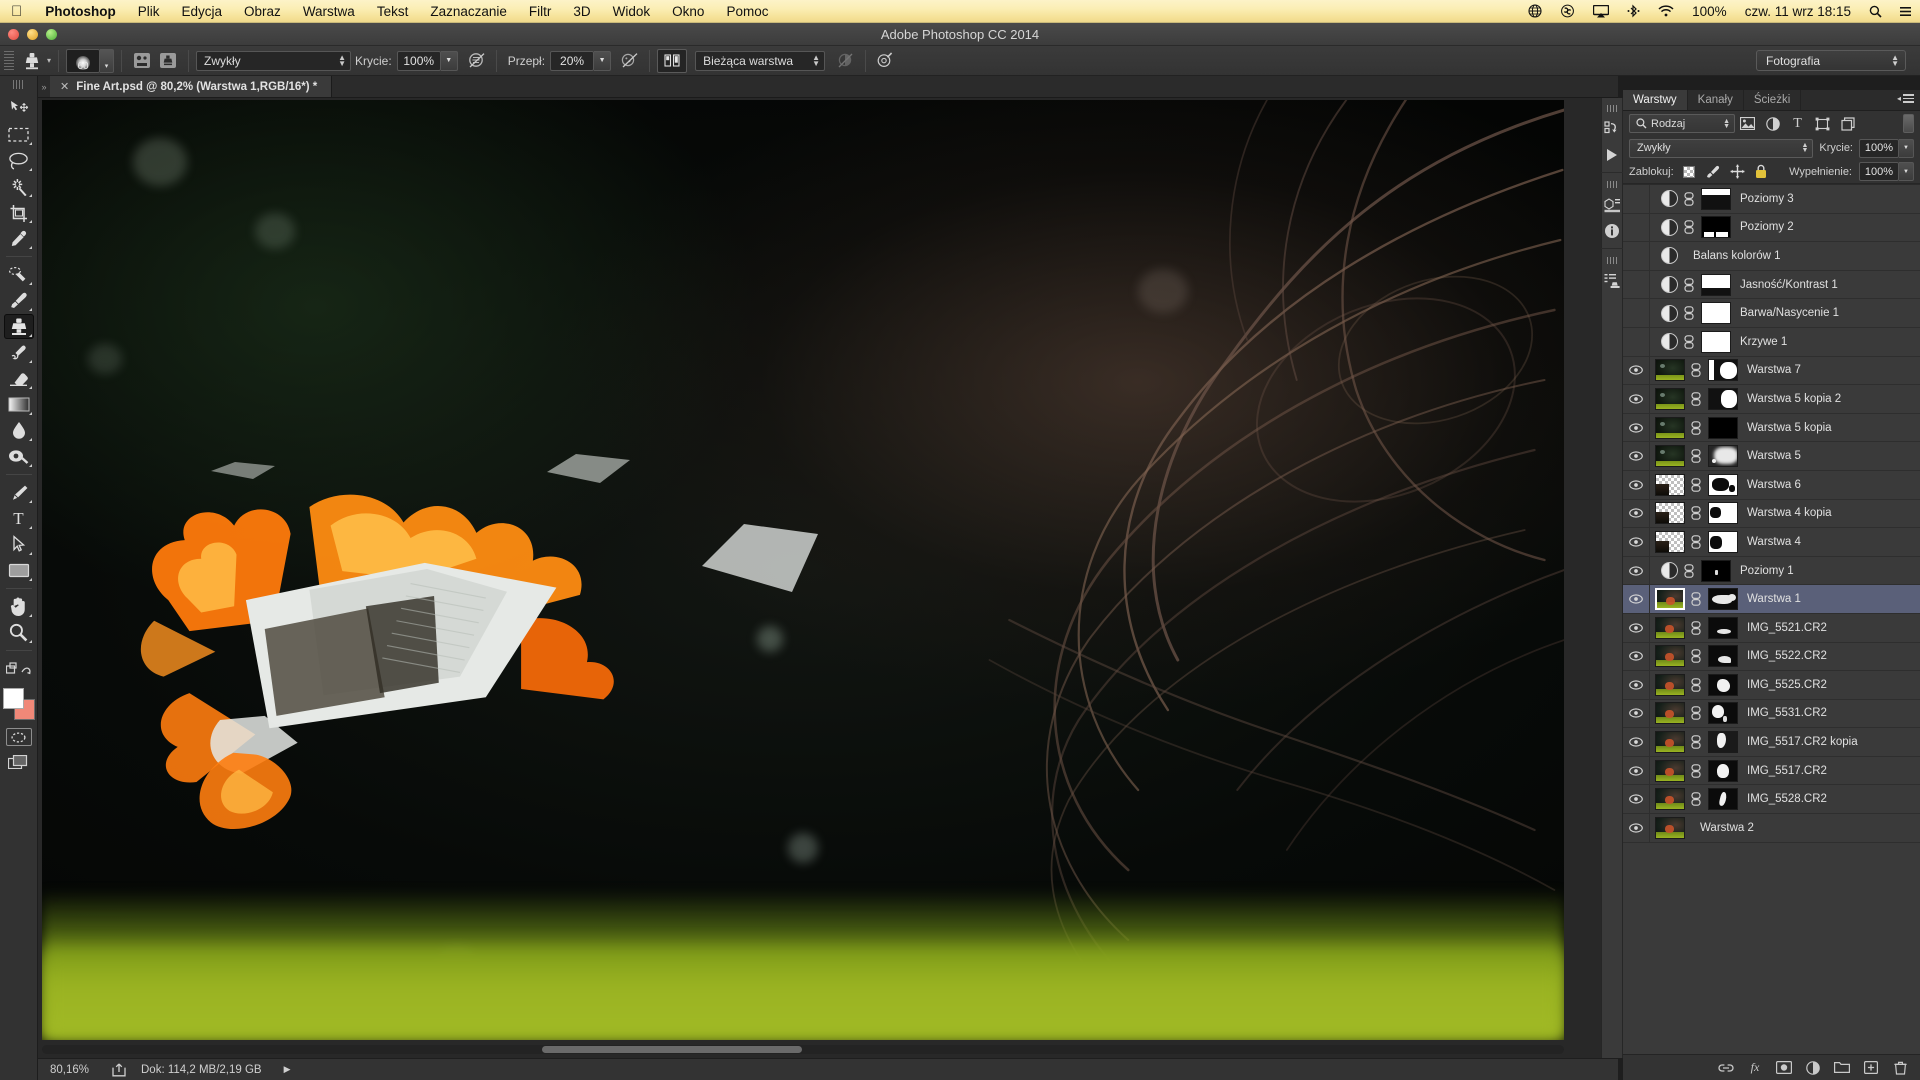 The width and height of the screenshot is (1920, 1080). I want to click on flow-control: 20% ▼, so click(581, 60).